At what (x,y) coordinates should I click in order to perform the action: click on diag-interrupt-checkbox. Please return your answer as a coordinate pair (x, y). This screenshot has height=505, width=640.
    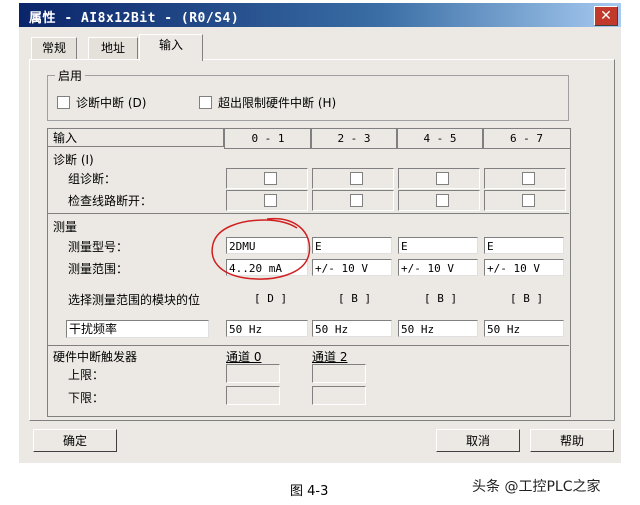
    Looking at the image, I should click on (63, 102).